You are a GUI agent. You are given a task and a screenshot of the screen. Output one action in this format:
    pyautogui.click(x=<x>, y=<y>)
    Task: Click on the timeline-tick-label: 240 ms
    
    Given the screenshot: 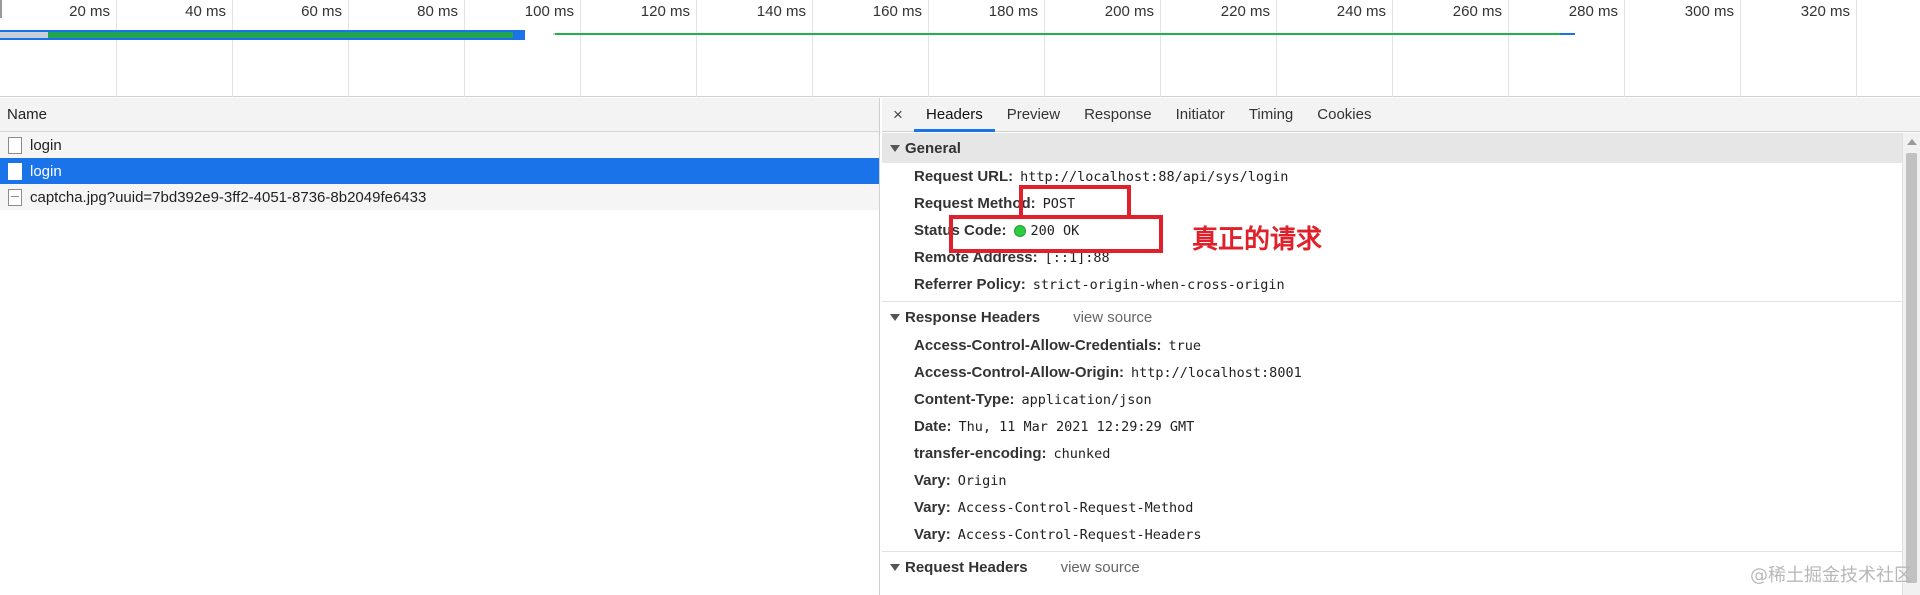 What is the action you would take?
    pyautogui.click(x=1361, y=11)
    